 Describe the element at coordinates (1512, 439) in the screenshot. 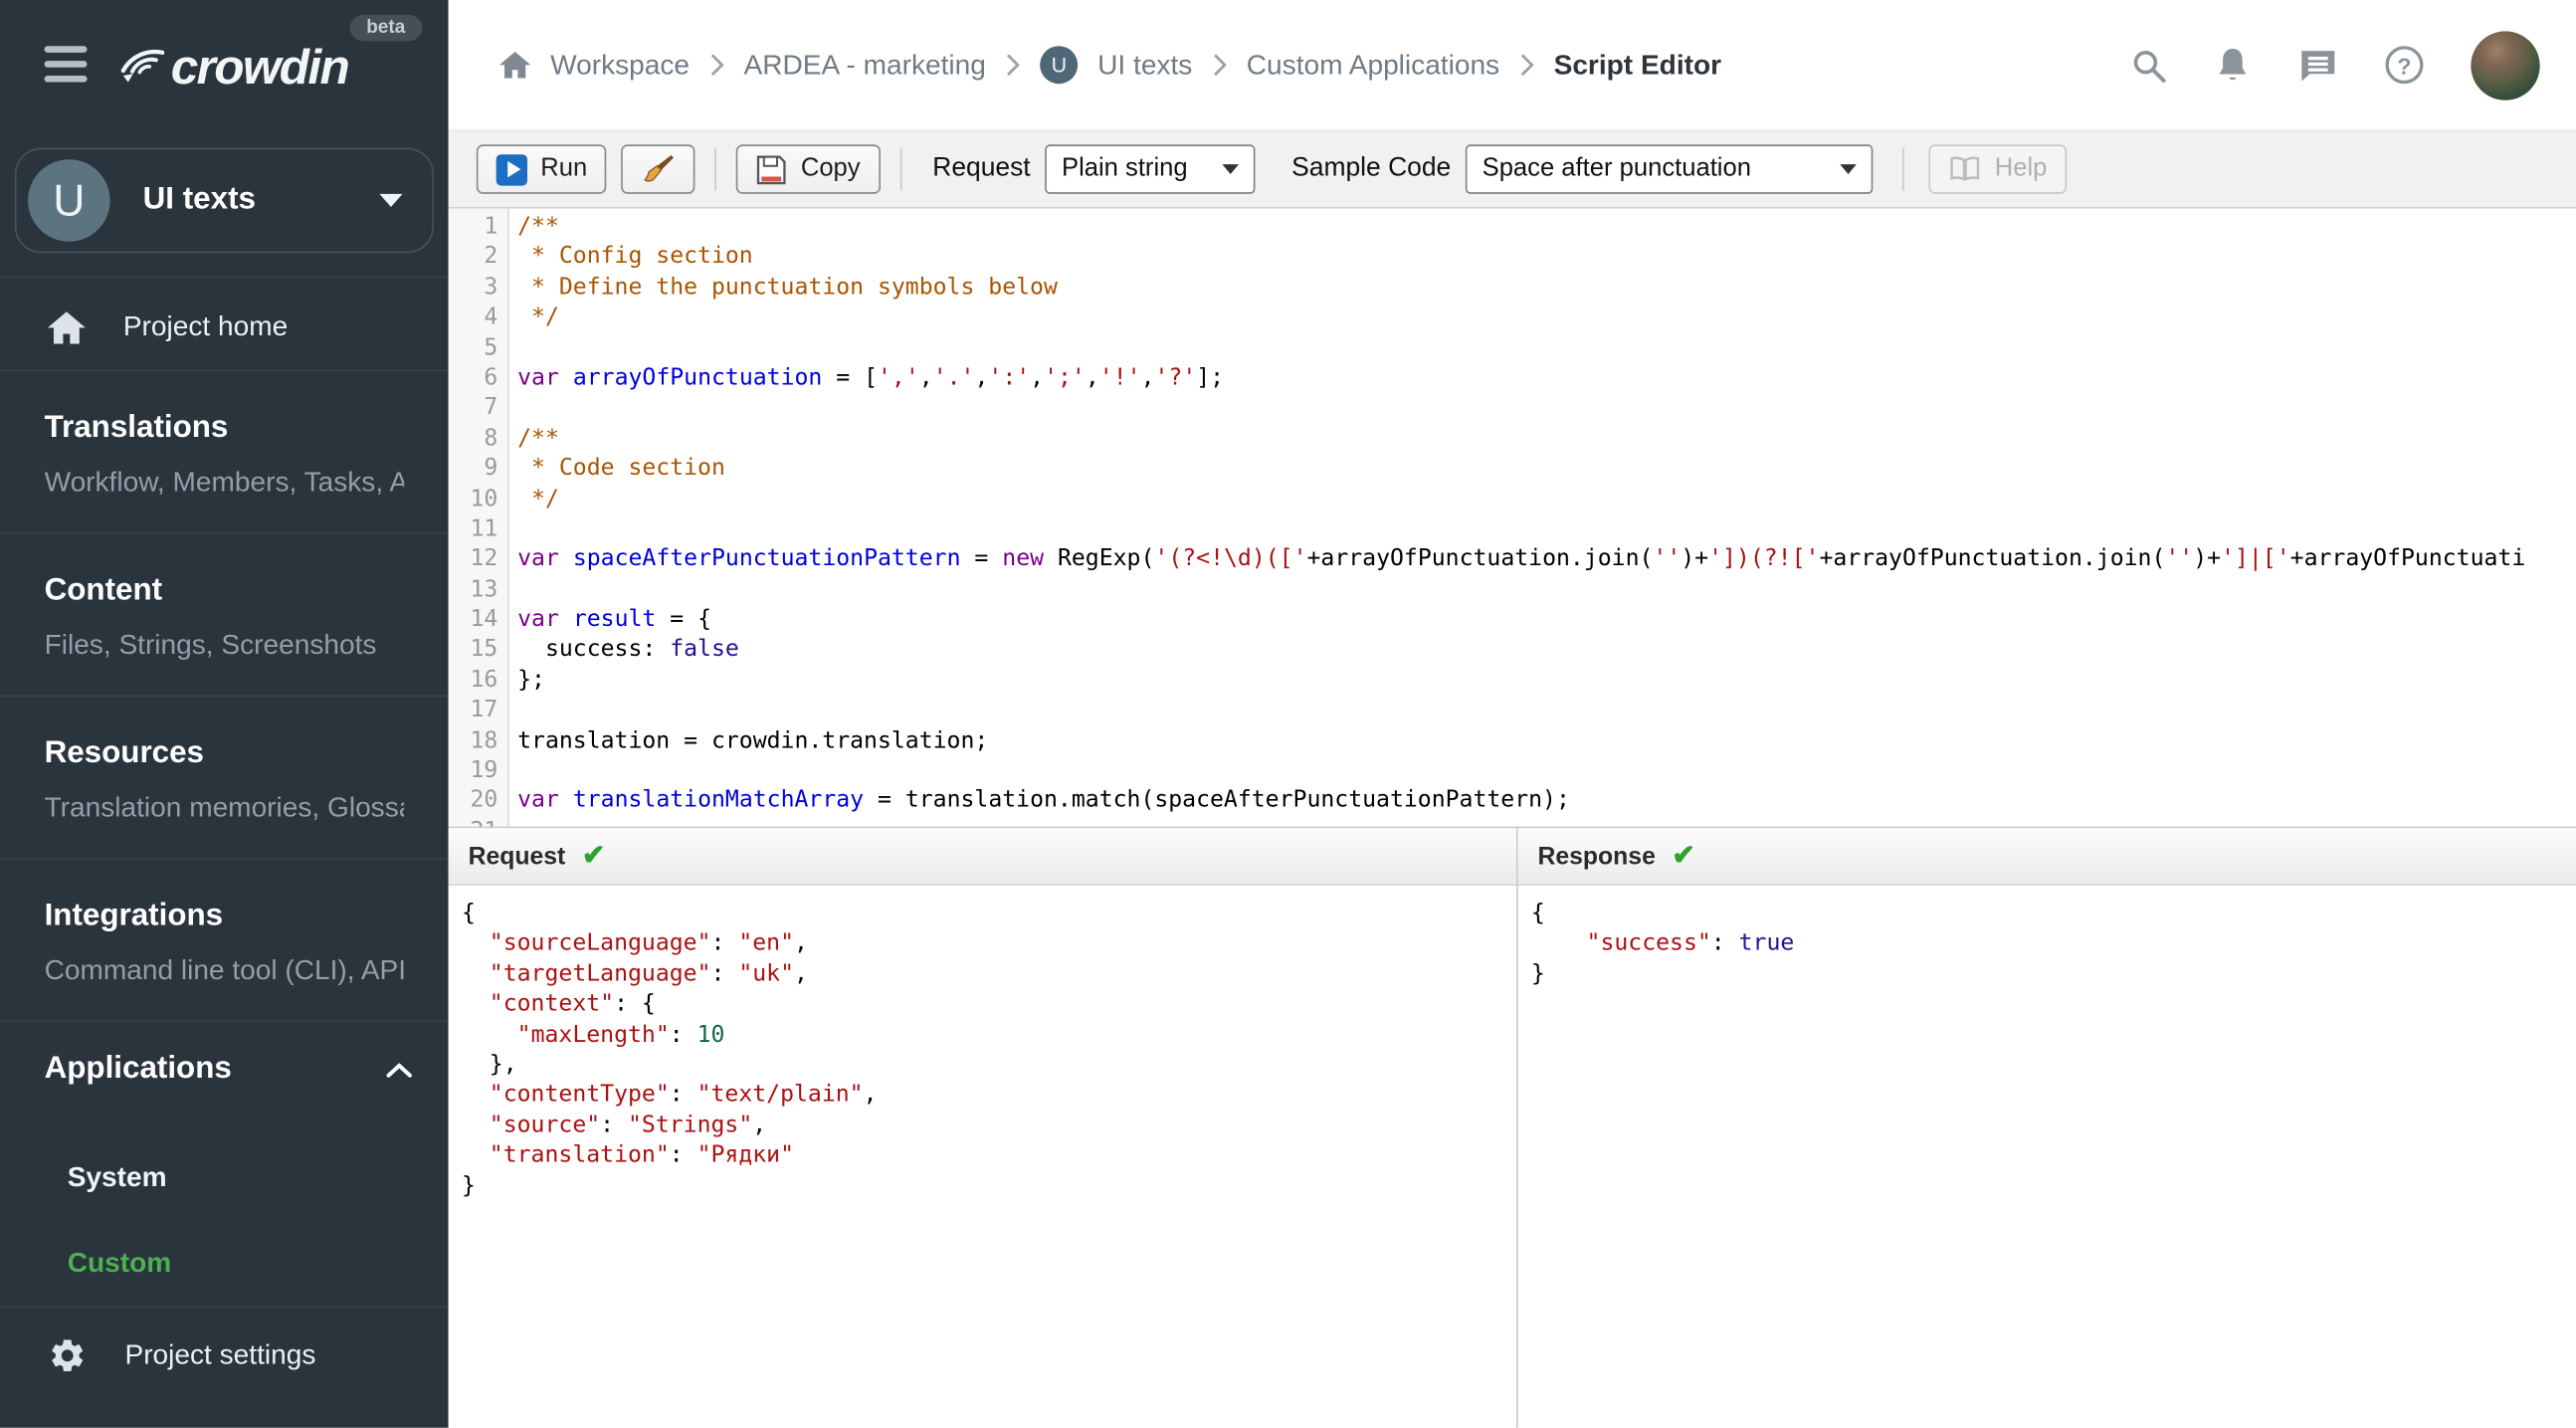

I see `editor-line: 8 /**` at that location.